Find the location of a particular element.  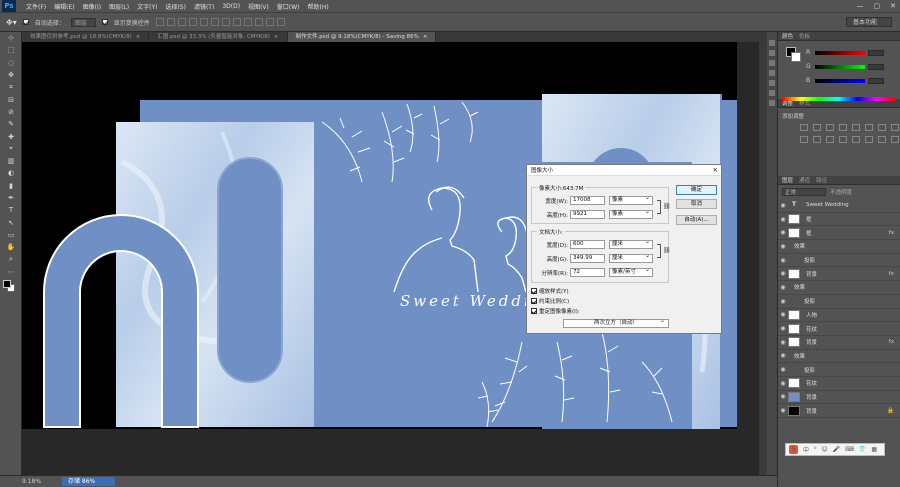

align-left-icon is located at coordinates (192, 22).